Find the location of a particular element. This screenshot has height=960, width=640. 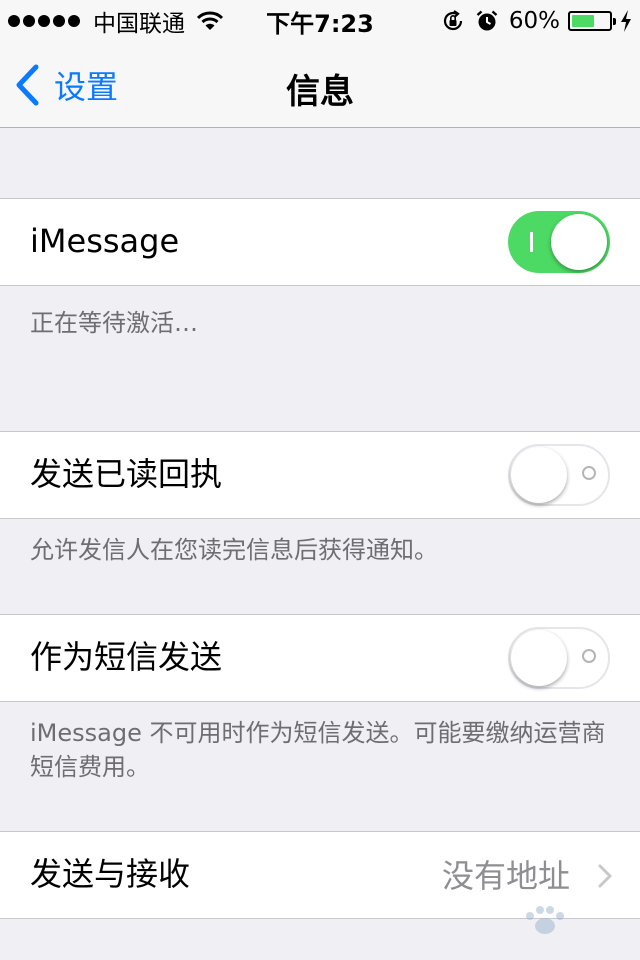

send-receive-label: 发送与接收 is located at coordinates (110, 874).